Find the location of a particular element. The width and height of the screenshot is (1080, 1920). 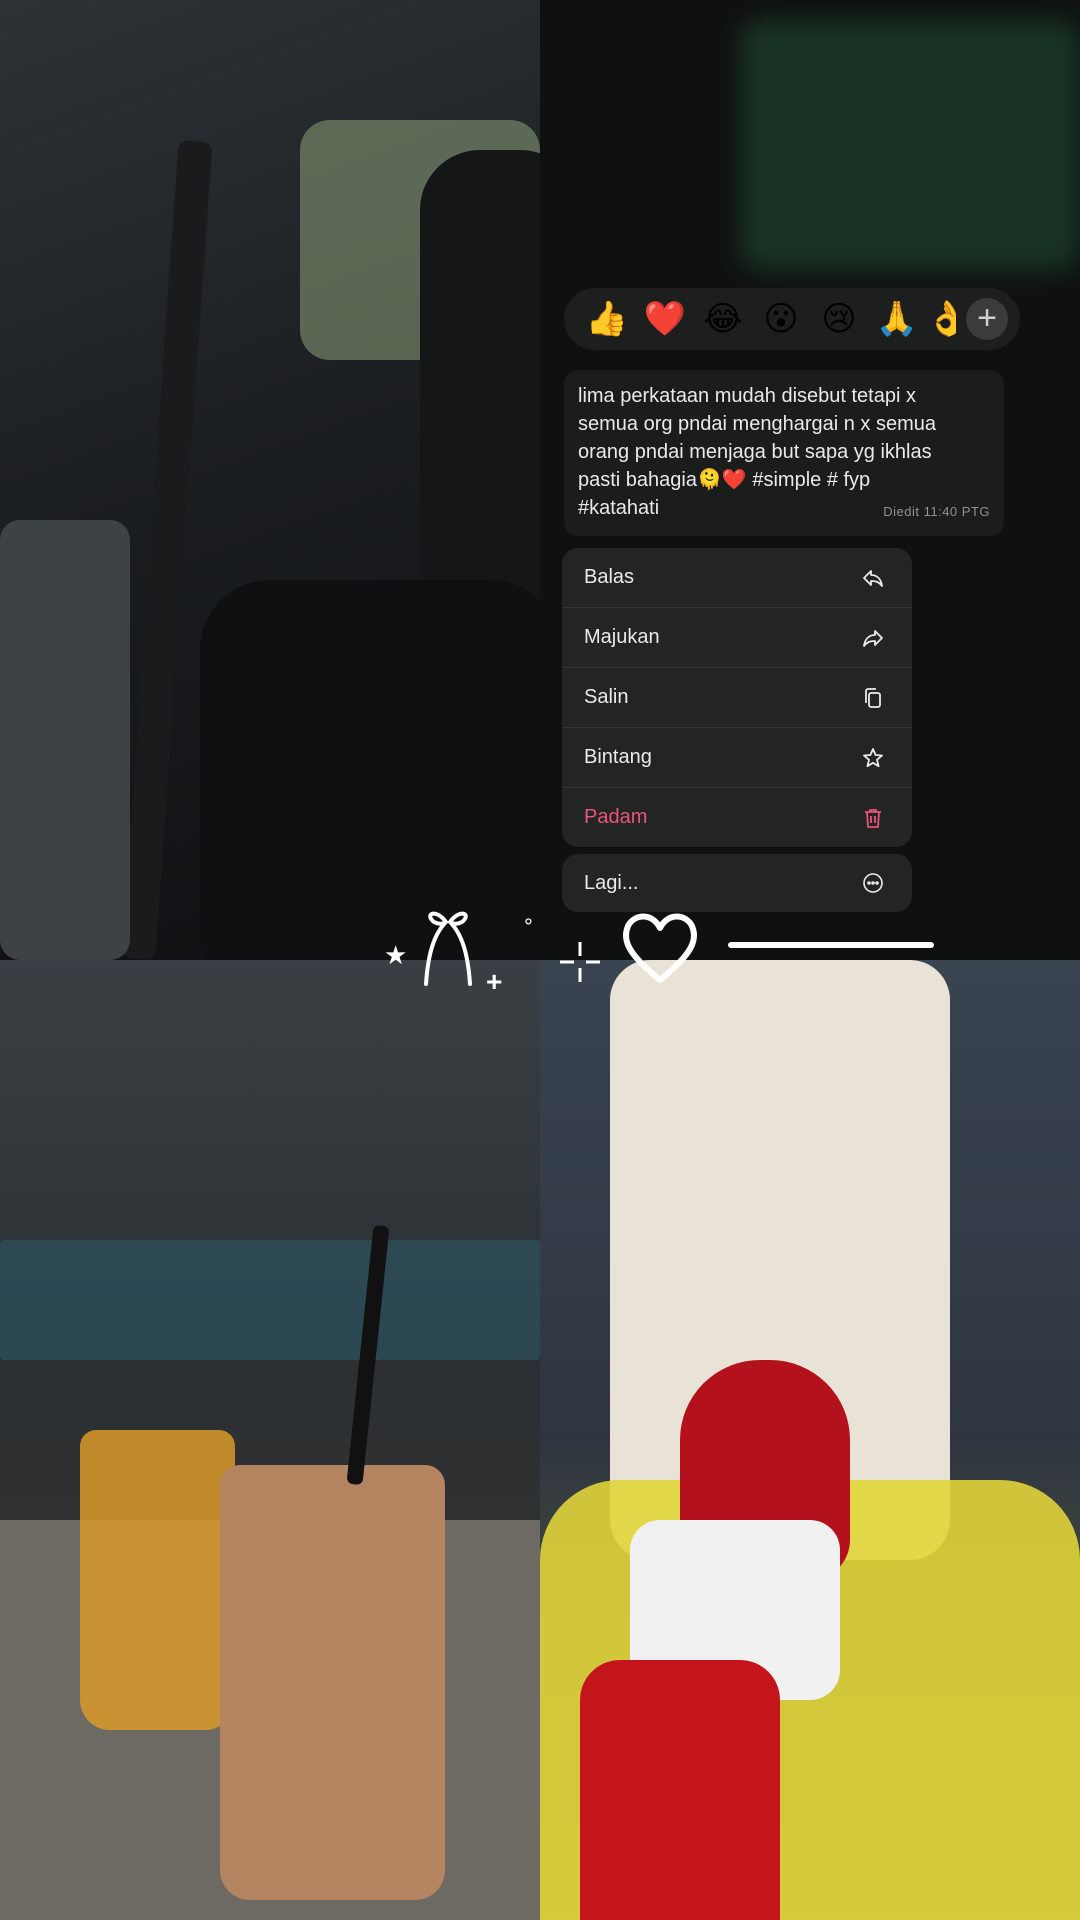

message-time: 11:40 PTG is located at coordinates (956, 511).